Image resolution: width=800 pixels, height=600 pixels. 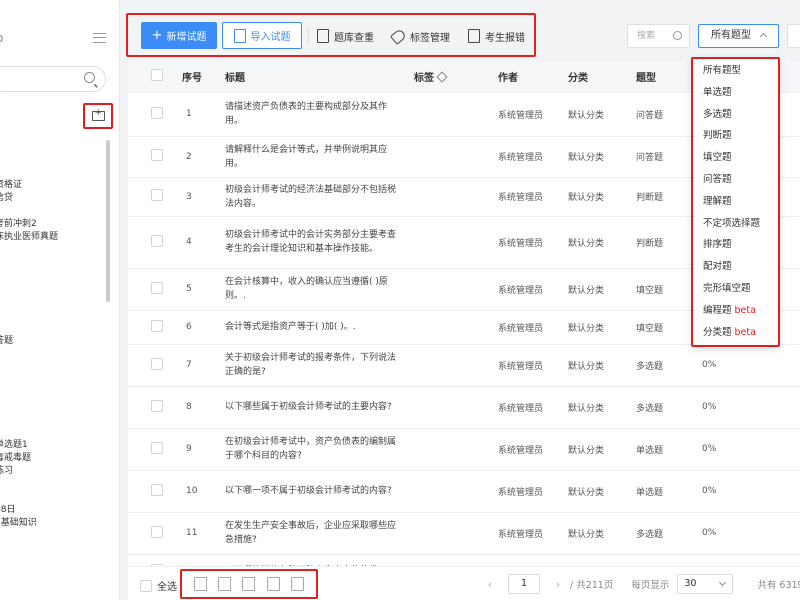 What do you see at coordinates (735, 245) in the screenshot?
I see `dropdown-option: 排序题` at bounding box center [735, 245].